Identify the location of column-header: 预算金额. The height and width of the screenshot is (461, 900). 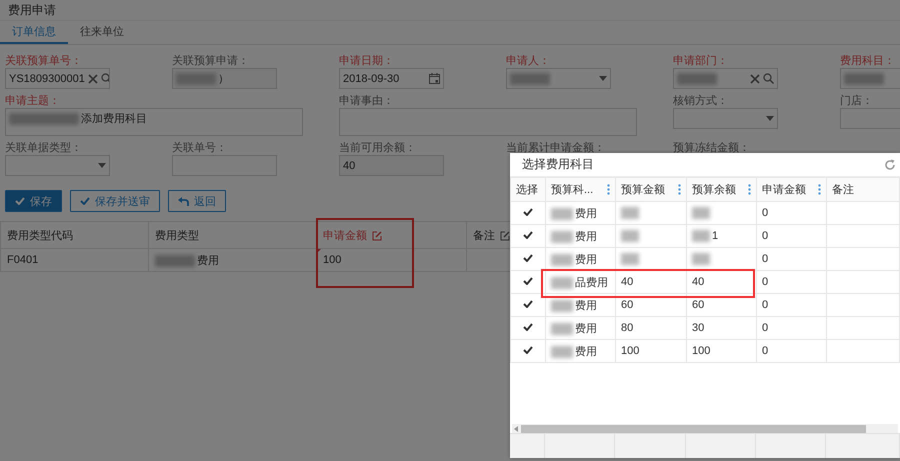
(643, 189).